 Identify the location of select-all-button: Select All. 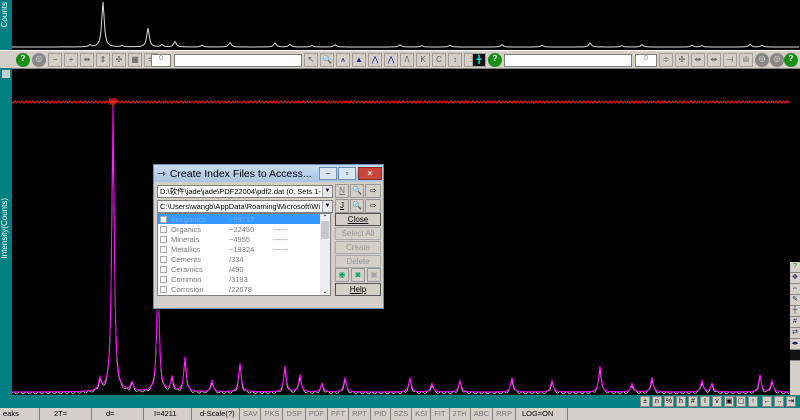
(358, 233).